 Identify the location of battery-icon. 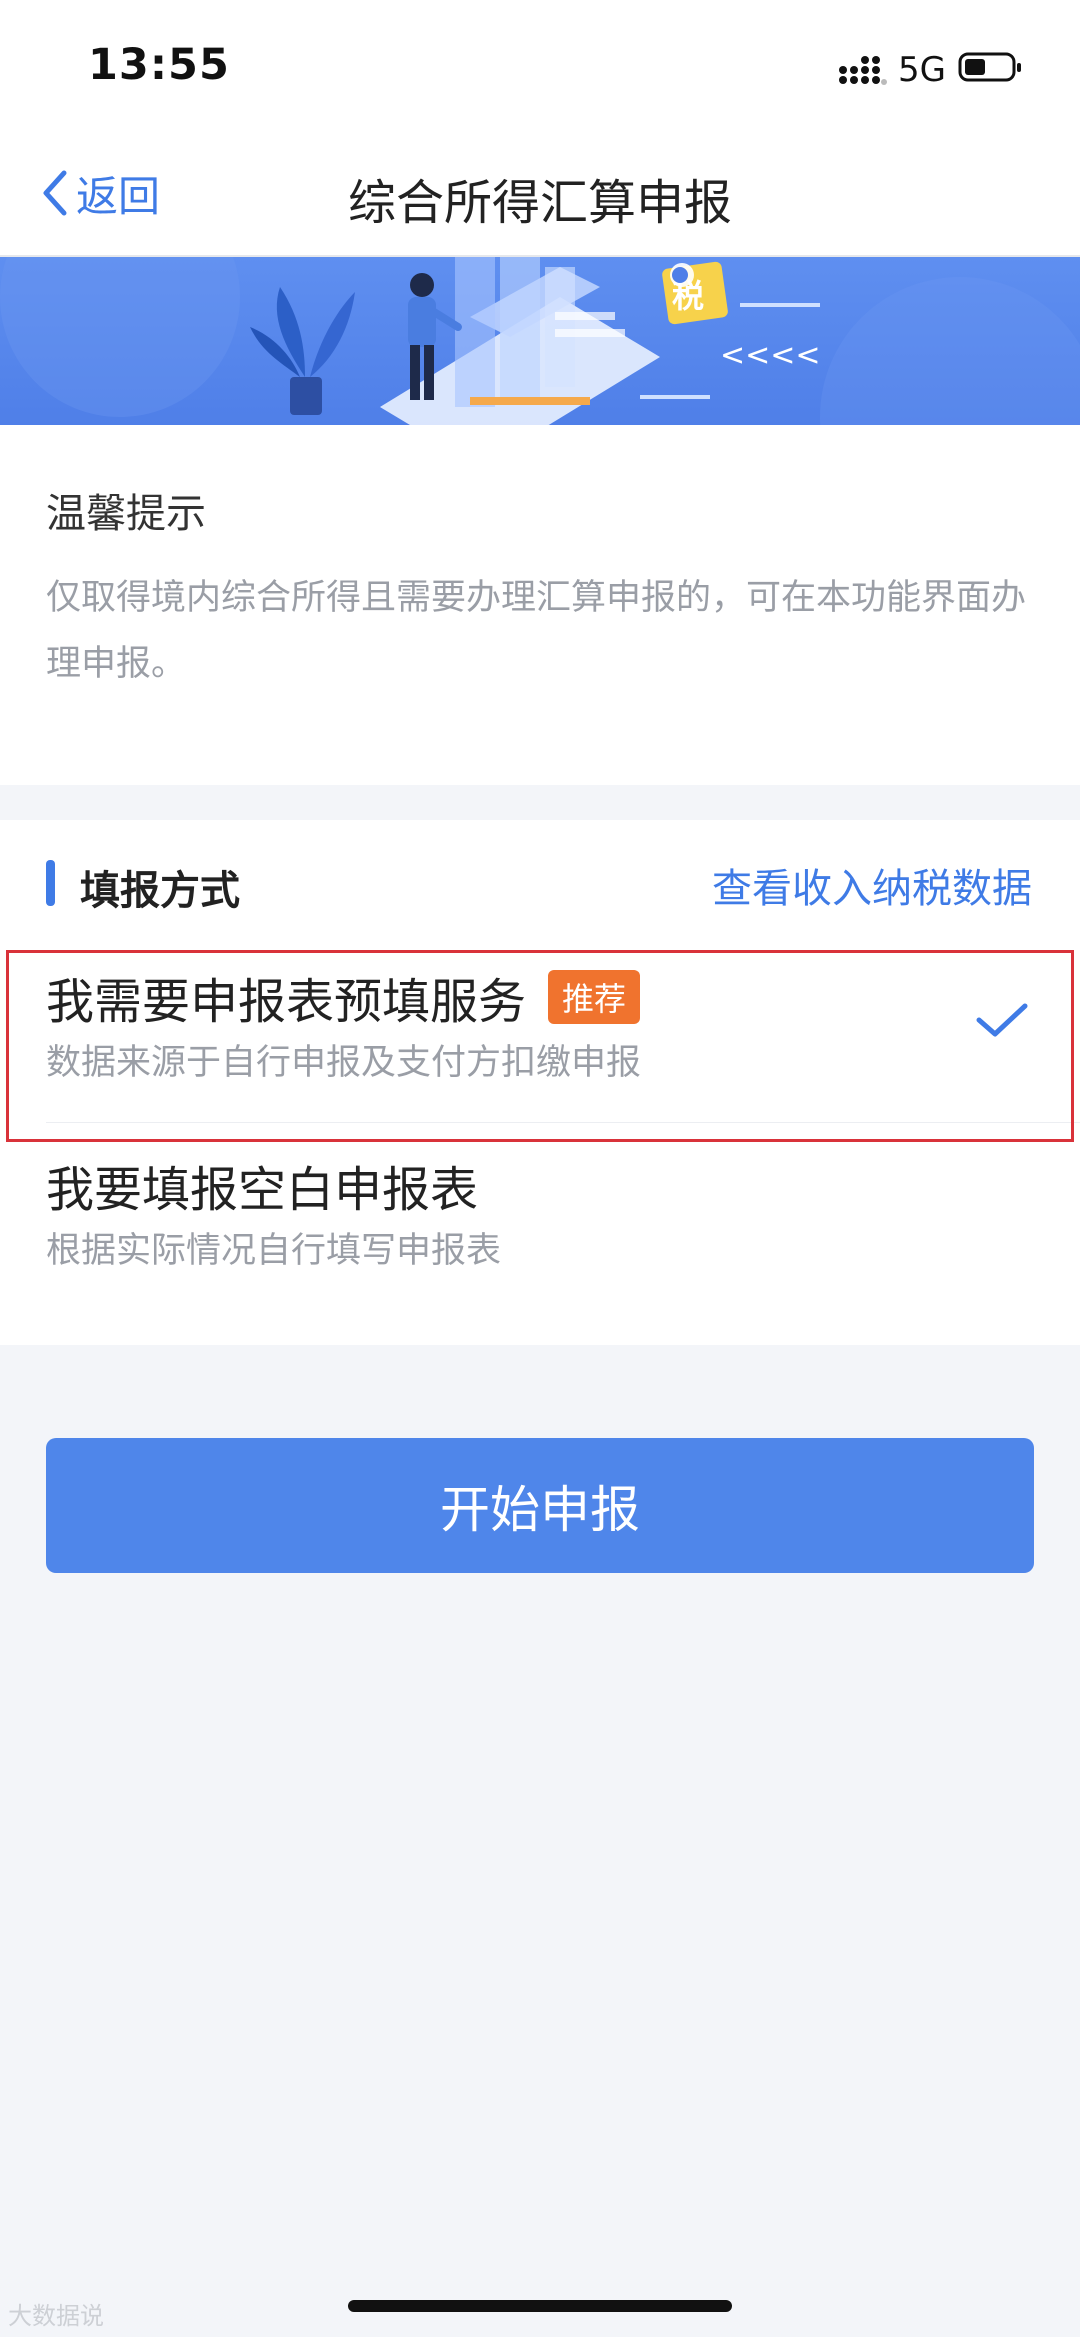
(989, 67).